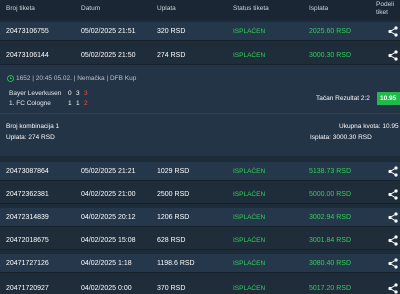  I want to click on ticket-amount: 628 RSD, so click(171, 240).